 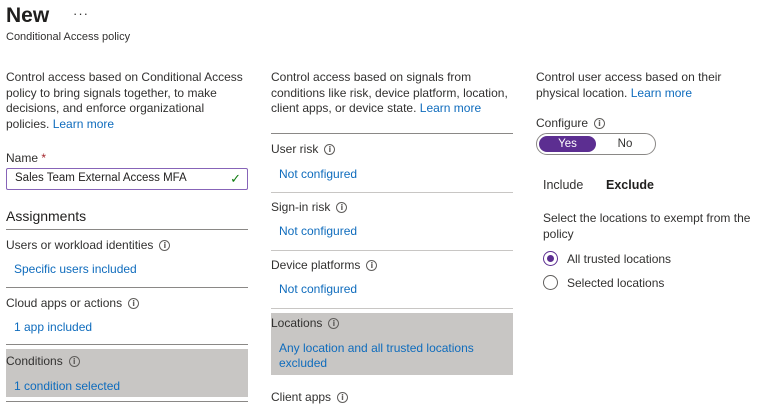 What do you see at coordinates (88, 245) in the screenshot?
I see `users-label: Users or workload identities i` at bounding box center [88, 245].